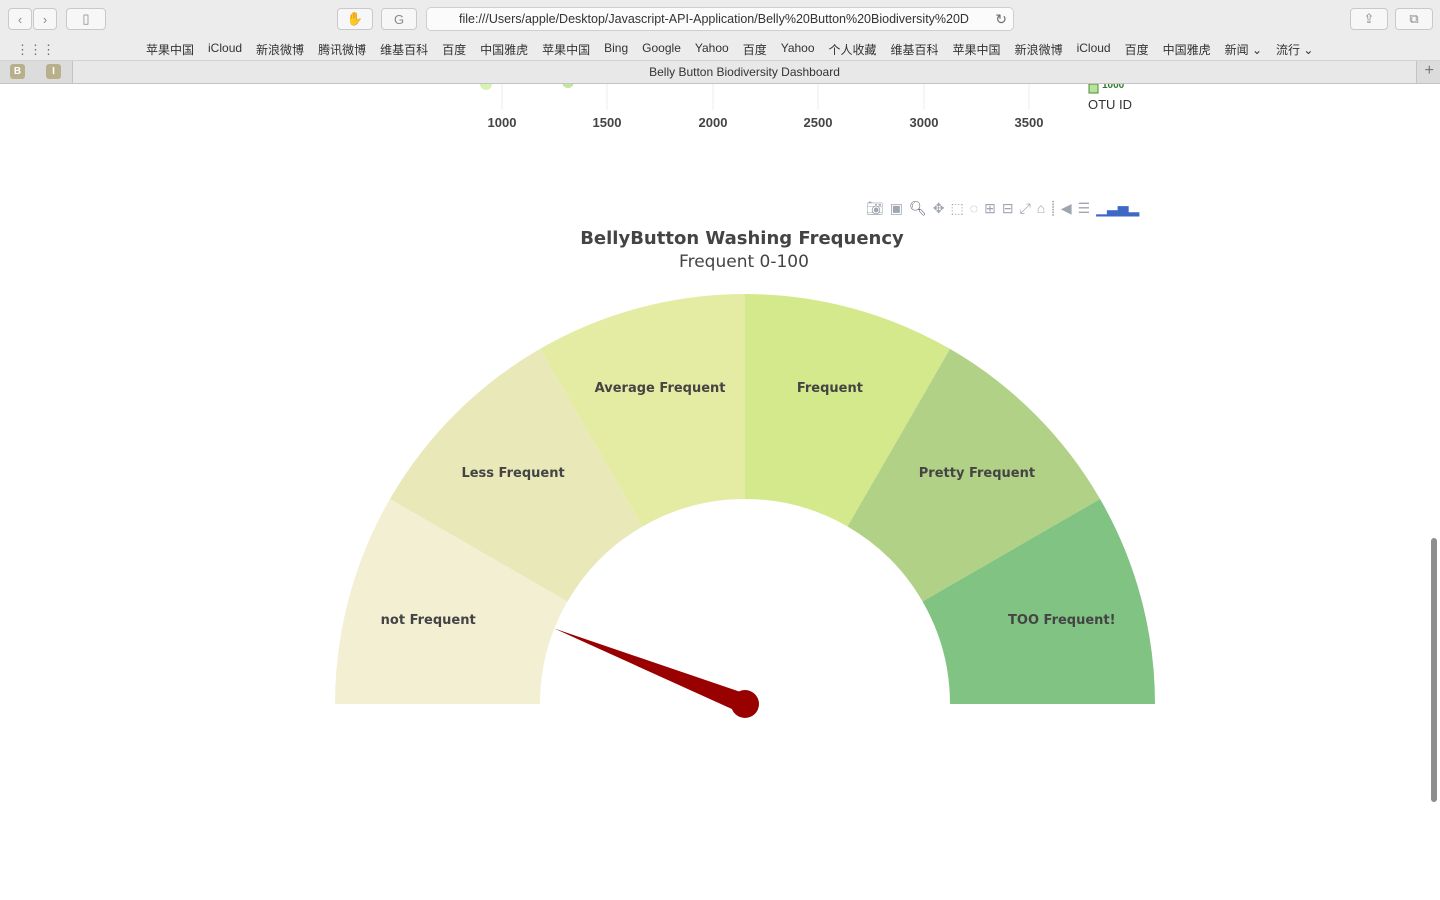  What do you see at coordinates (53, 71) in the screenshot?
I see `pinned-tab-i: I` at bounding box center [53, 71].